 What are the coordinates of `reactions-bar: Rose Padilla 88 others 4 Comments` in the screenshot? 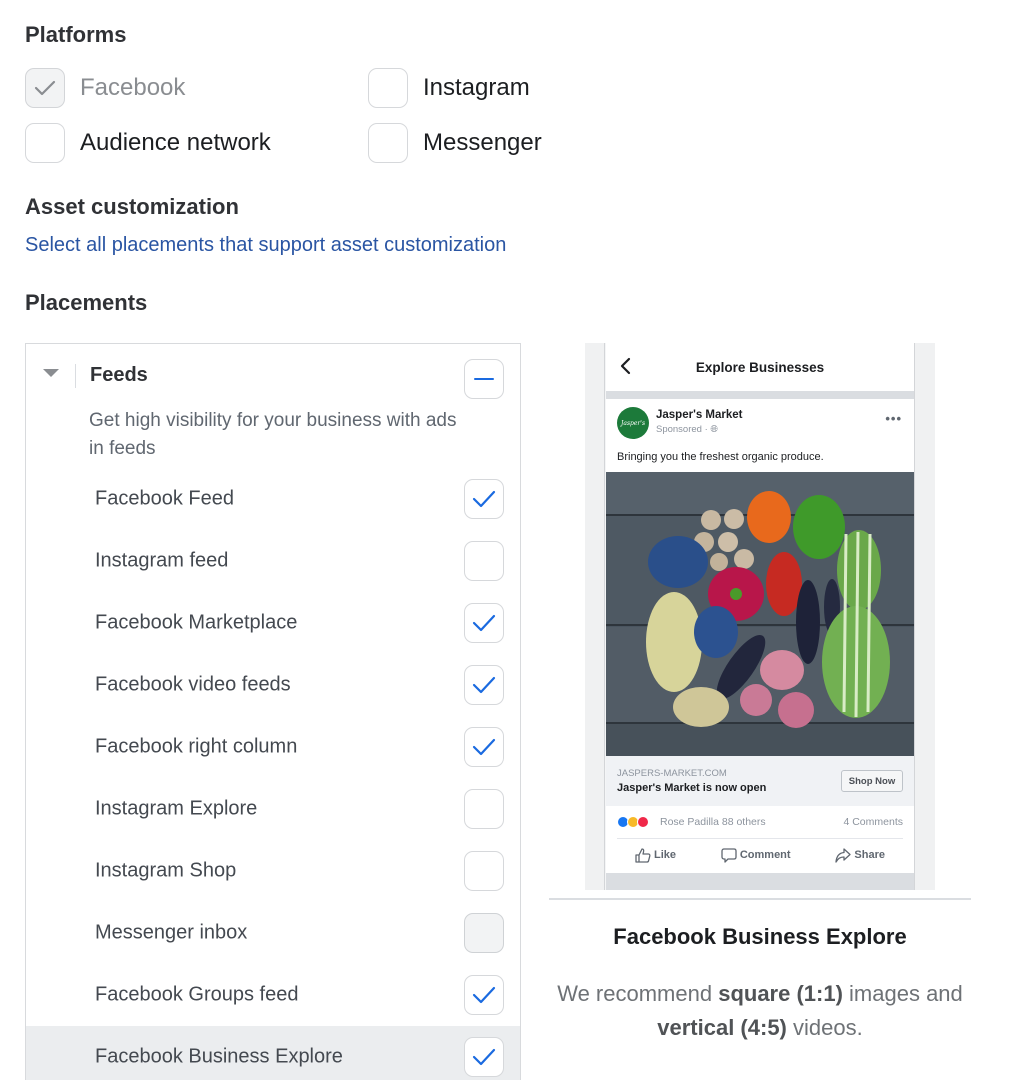 It's located at (760, 826).